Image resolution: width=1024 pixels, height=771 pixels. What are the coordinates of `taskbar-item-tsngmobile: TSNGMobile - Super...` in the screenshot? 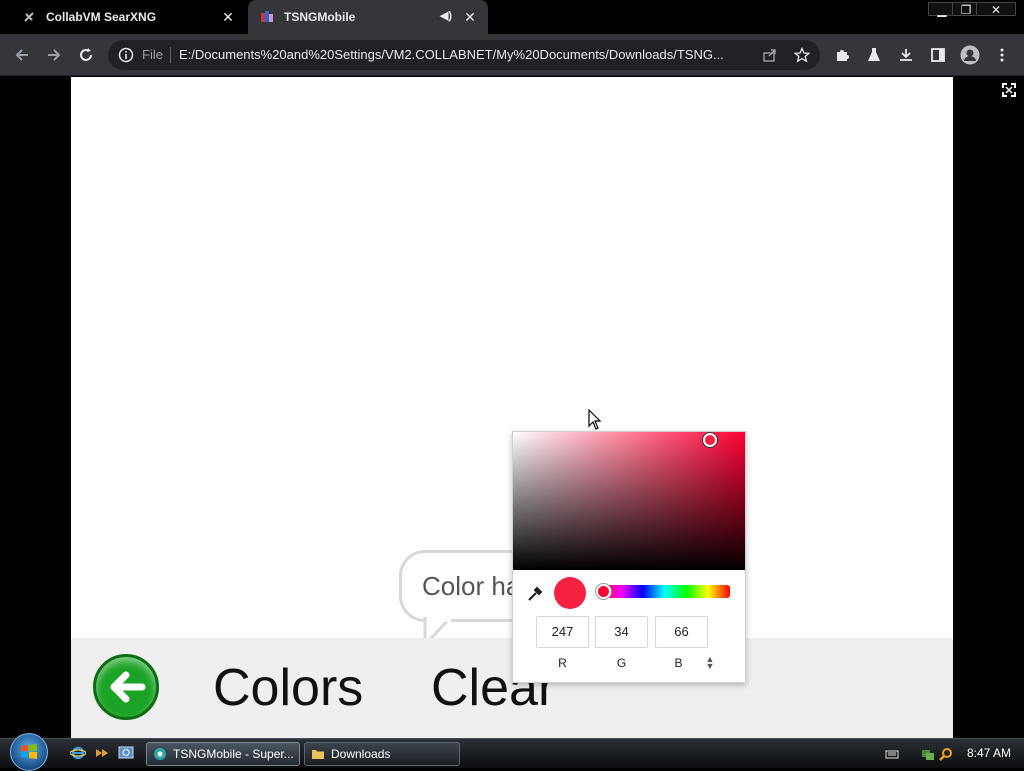 It's located at (223, 754).